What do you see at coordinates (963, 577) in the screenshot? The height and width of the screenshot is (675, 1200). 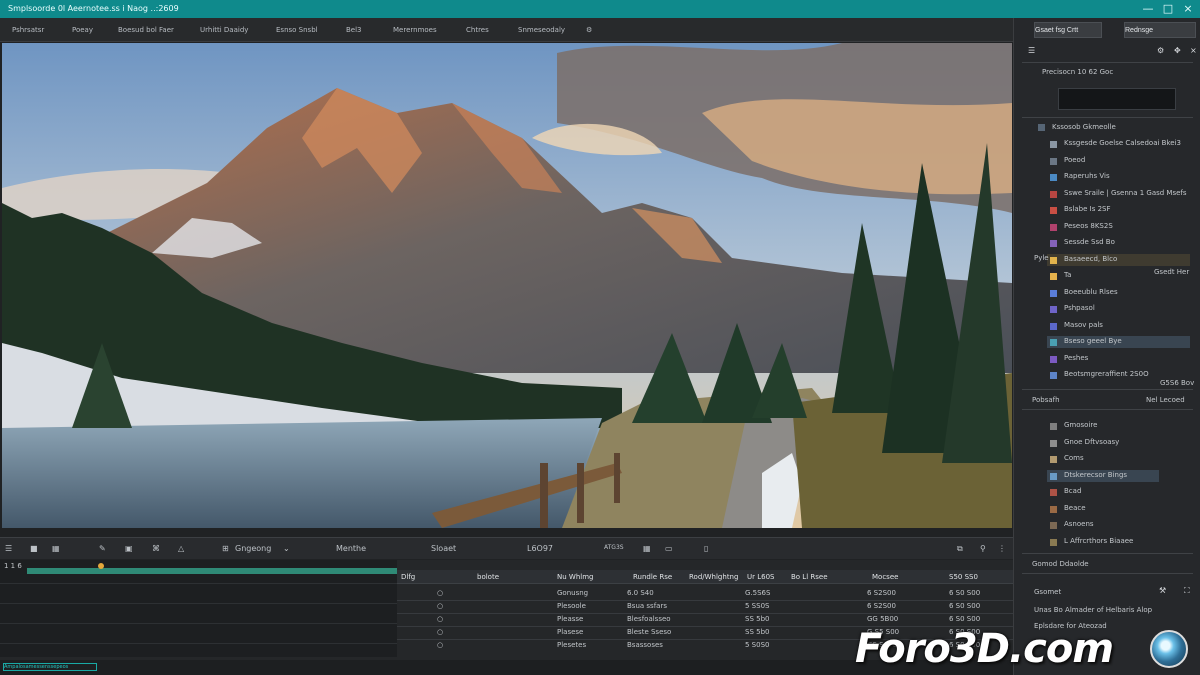 I see `column-header: S50 SS0` at bounding box center [963, 577].